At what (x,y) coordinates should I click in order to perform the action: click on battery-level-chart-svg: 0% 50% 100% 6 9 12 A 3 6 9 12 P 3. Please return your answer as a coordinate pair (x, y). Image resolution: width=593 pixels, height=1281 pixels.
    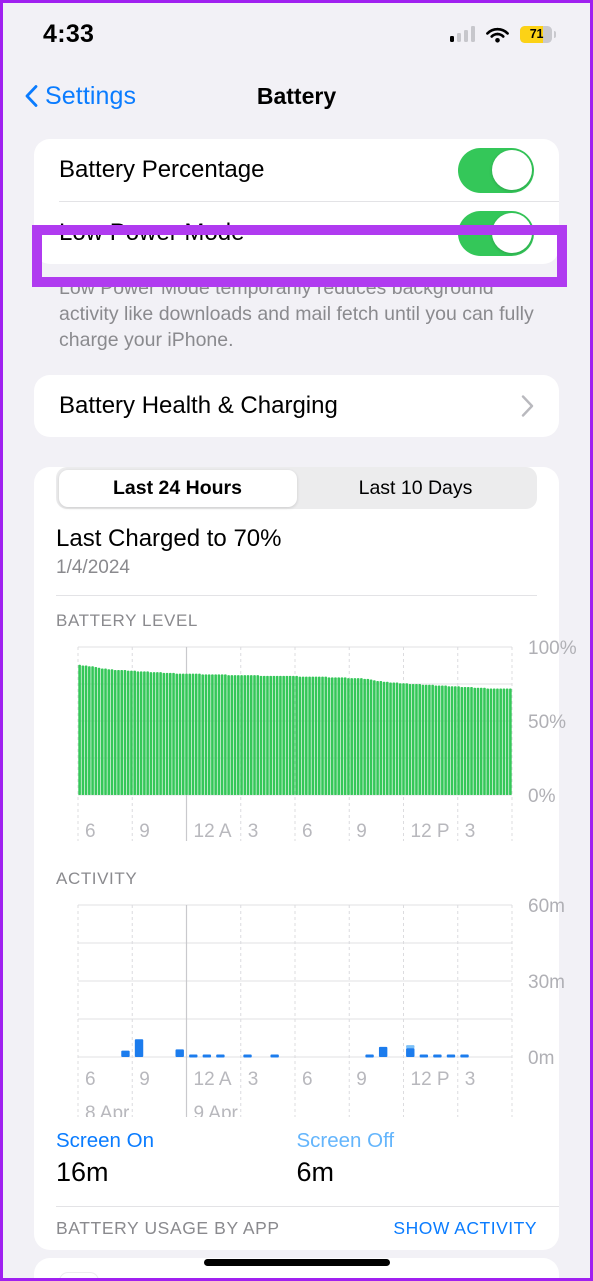
    Looking at the image, I should click on (327, 740).